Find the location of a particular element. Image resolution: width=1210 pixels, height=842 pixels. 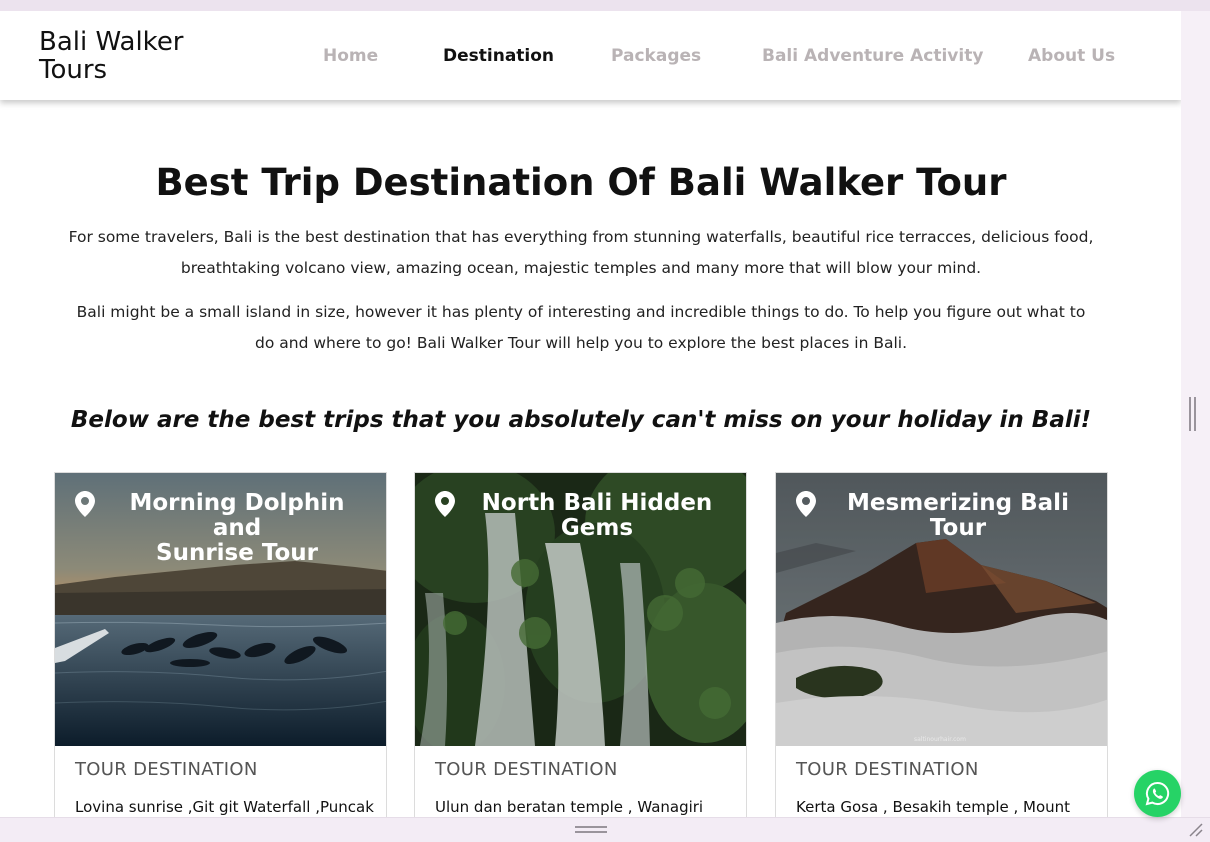

whatsapp-icon is located at coordinates (1157, 793).